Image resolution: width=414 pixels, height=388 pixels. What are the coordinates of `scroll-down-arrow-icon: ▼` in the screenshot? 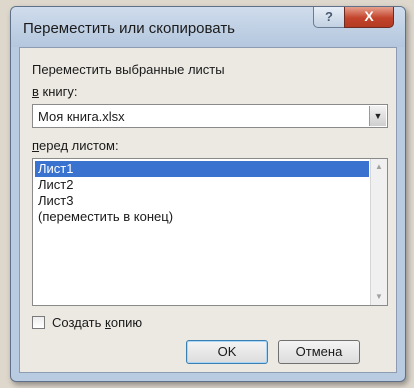 It's located at (379, 297).